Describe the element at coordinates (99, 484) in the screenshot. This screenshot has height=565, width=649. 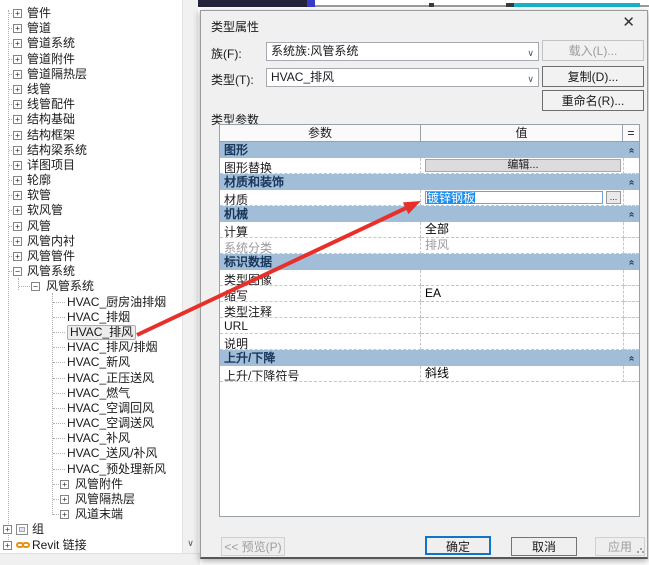
I see `tree-item-label: 风管附件` at that location.